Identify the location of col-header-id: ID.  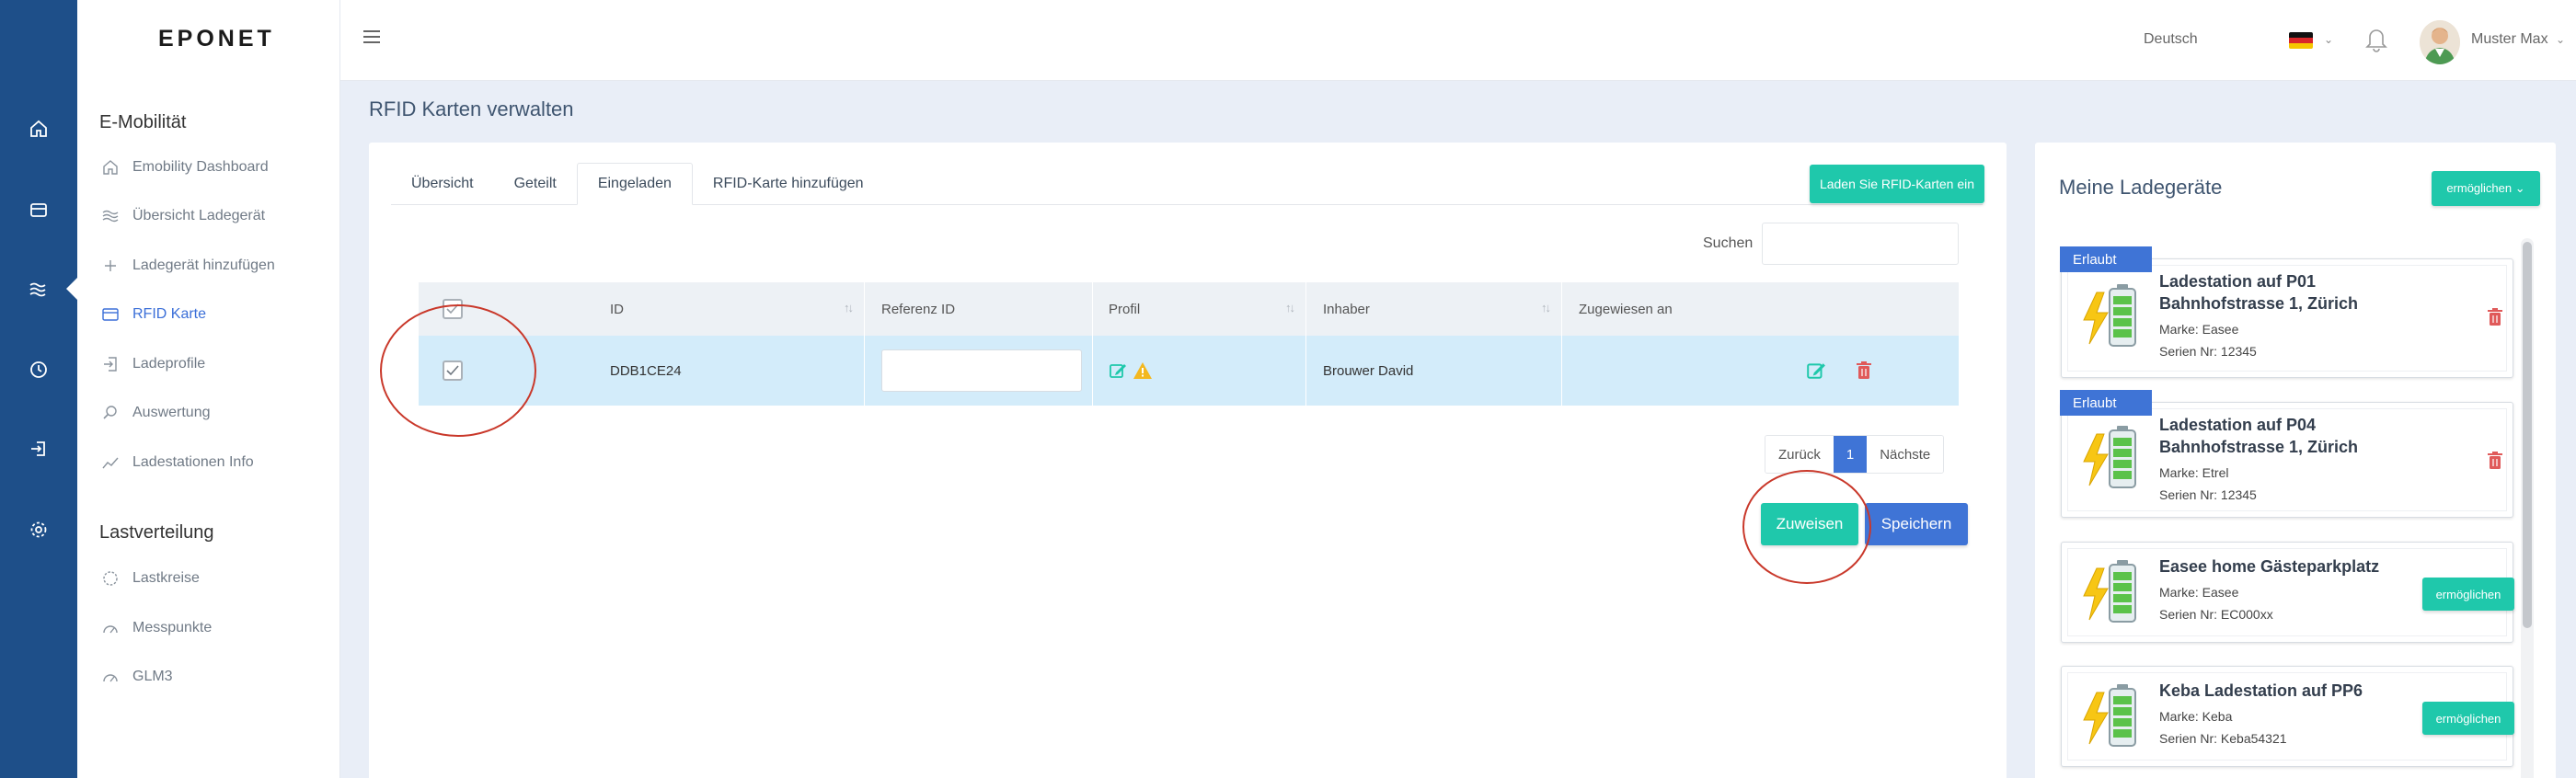
(617, 309).